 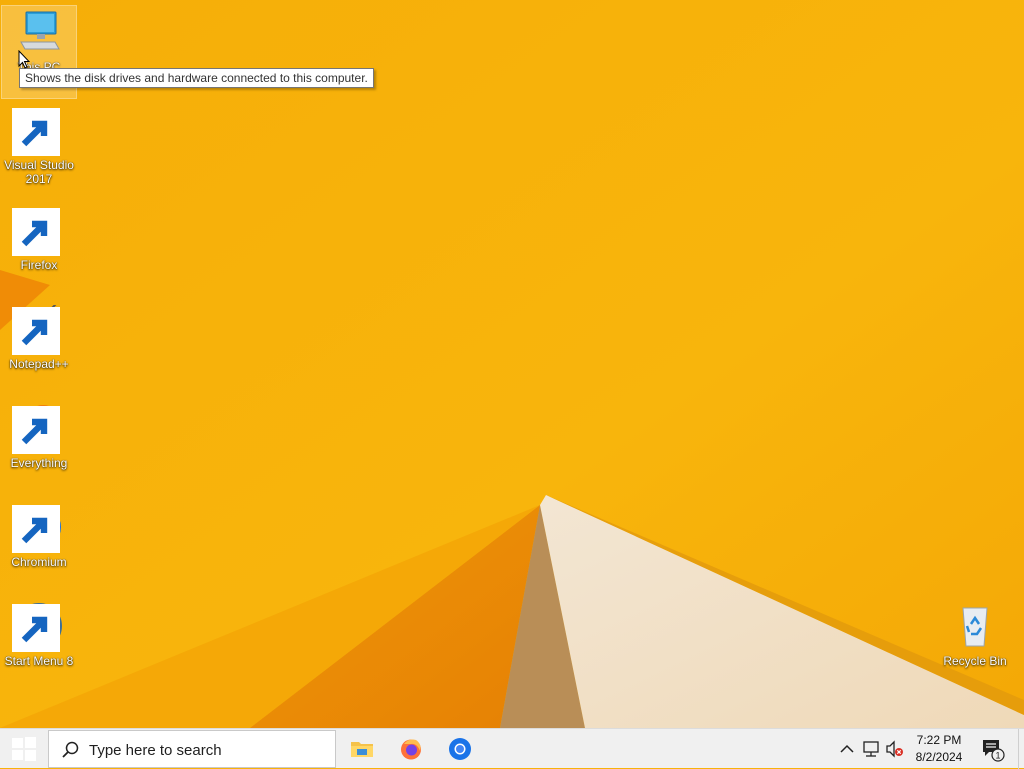 What do you see at coordinates (24, 59) in the screenshot?
I see `mouse-cursor-icon` at bounding box center [24, 59].